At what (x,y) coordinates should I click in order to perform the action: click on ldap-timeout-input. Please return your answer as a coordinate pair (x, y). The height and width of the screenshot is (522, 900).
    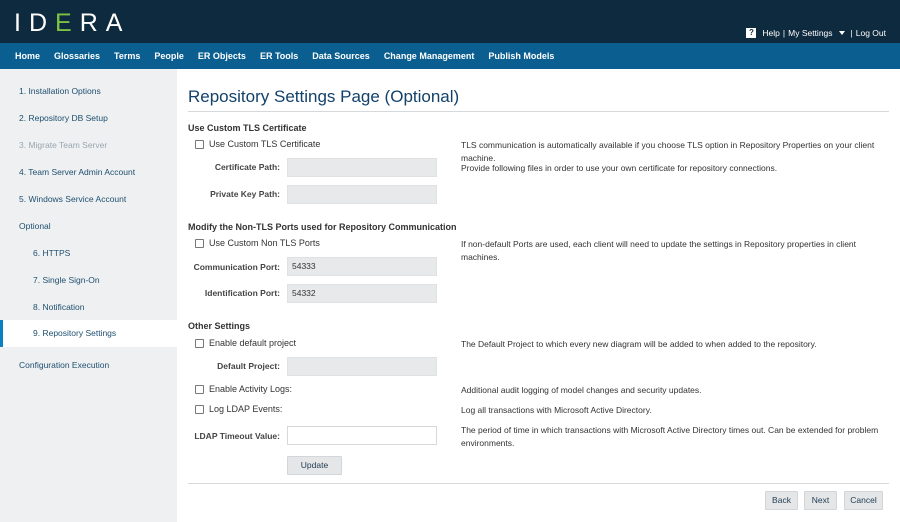
    Looking at the image, I should click on (362, 435).